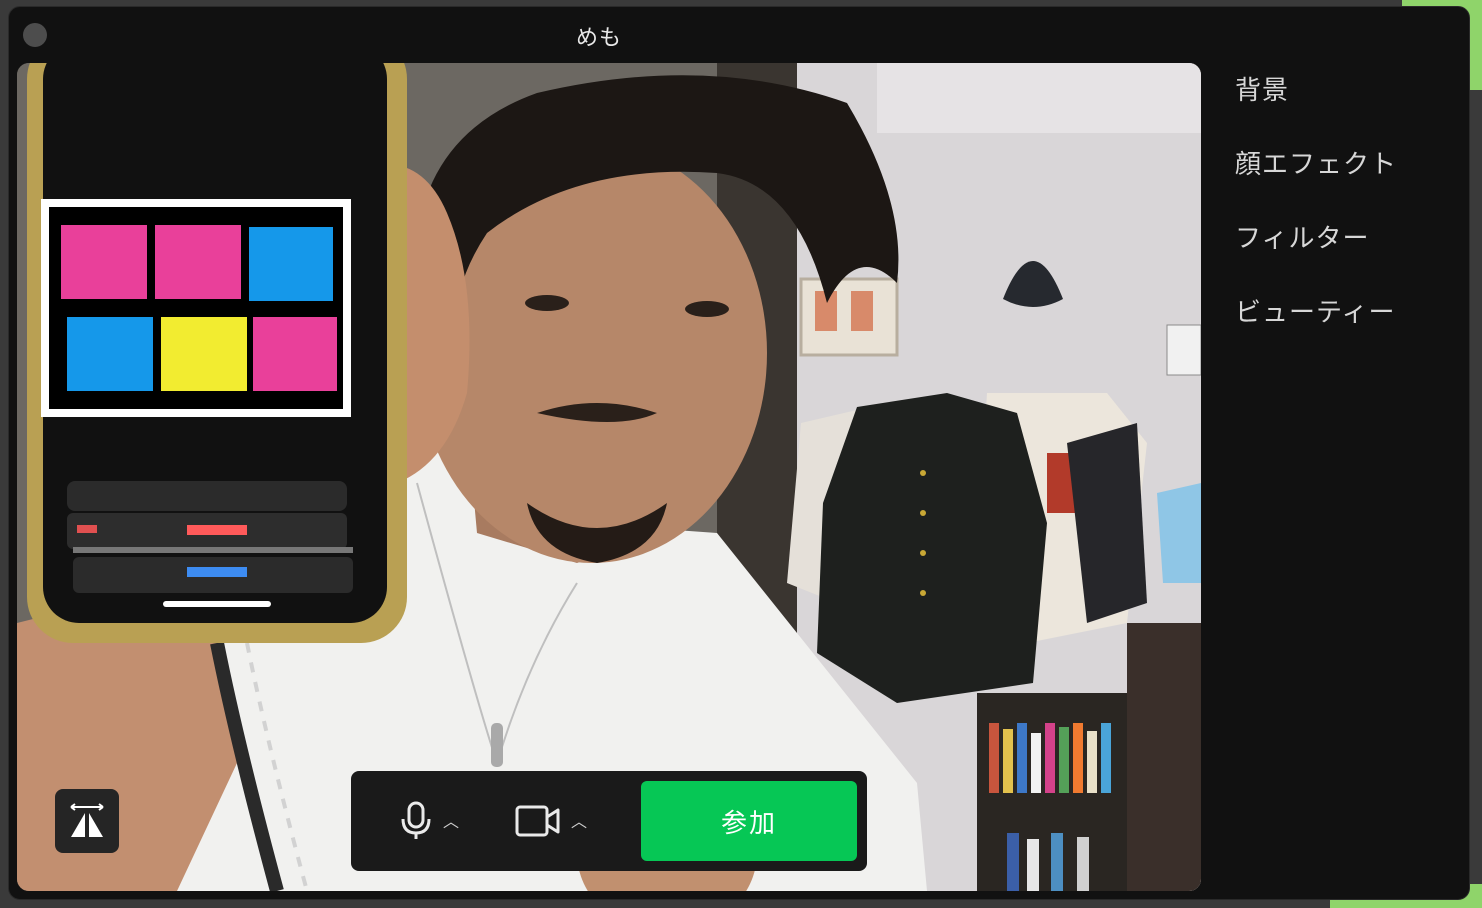 This screenshot has width=1482, height=908. I want to click on side-menu-item-beauty: ビューティー, so click(1316, 330).